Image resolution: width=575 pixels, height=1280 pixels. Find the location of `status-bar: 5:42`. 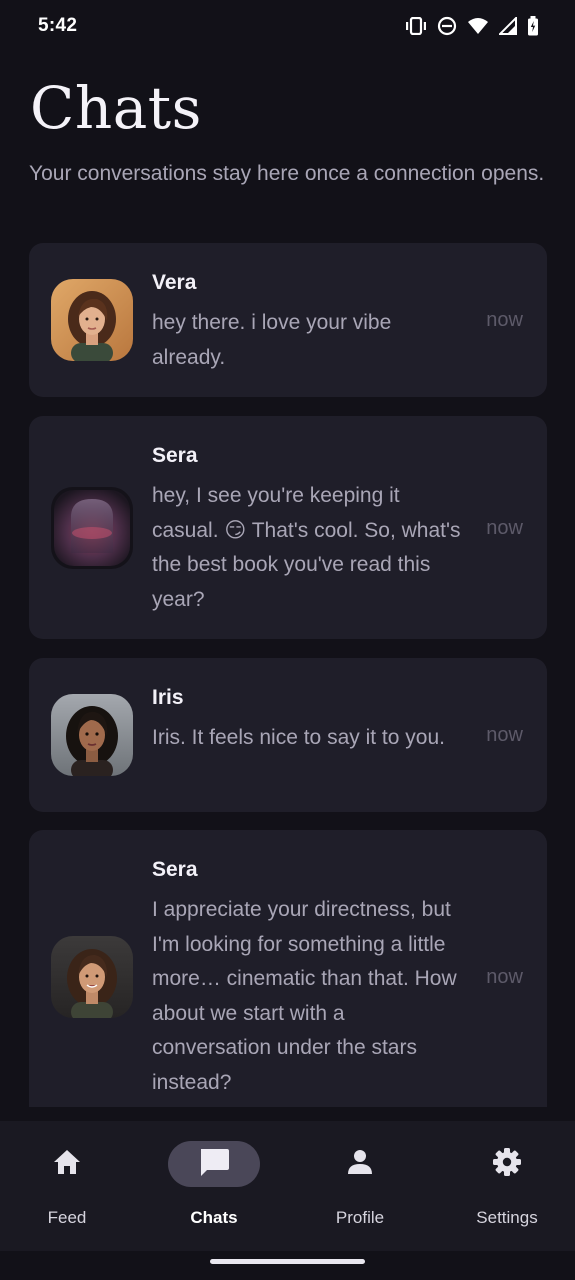

status-bar: 5:42 is located at coordinates (287, 26).